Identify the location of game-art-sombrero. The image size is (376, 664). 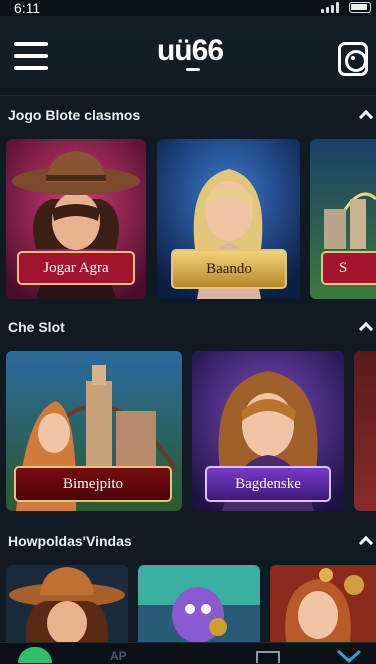
(67, 603).